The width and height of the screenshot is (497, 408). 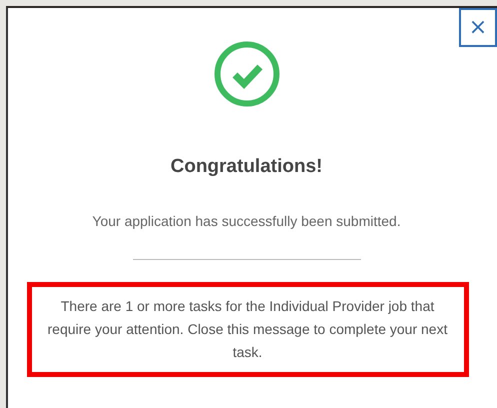 I want to click on dialog-title: Congratulations!, so click(x=246, y=167).